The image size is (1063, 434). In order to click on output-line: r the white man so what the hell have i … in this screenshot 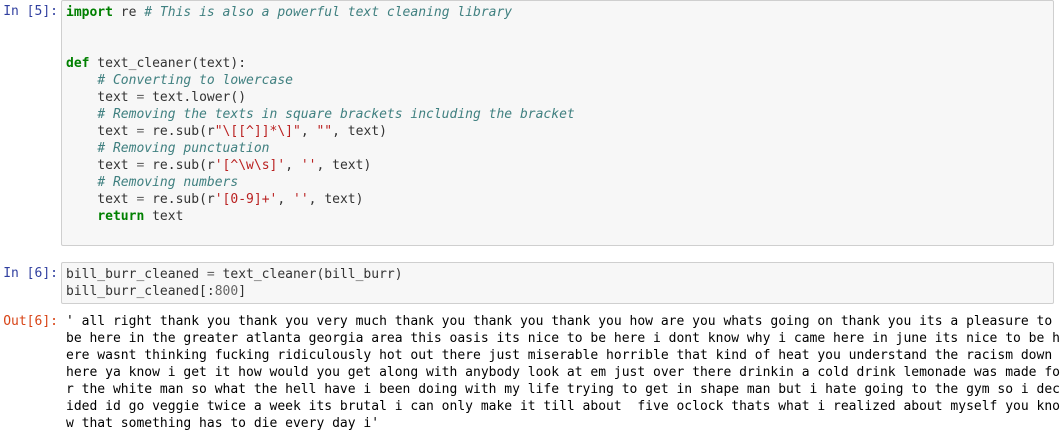, I will do `click(563, 389)`.